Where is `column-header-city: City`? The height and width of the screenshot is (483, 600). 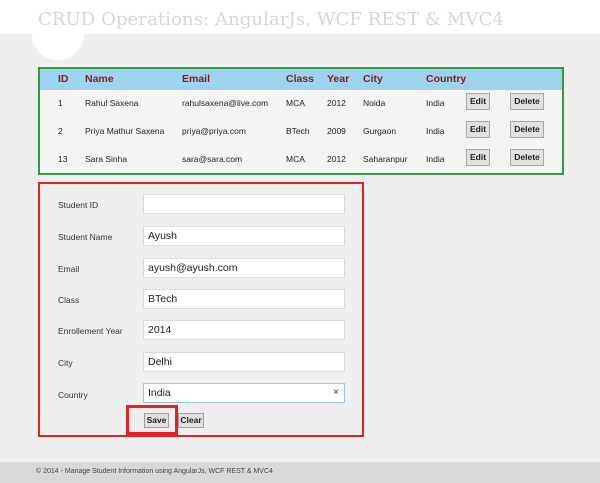 column-header-city: City is located at coordinates (373, 79).